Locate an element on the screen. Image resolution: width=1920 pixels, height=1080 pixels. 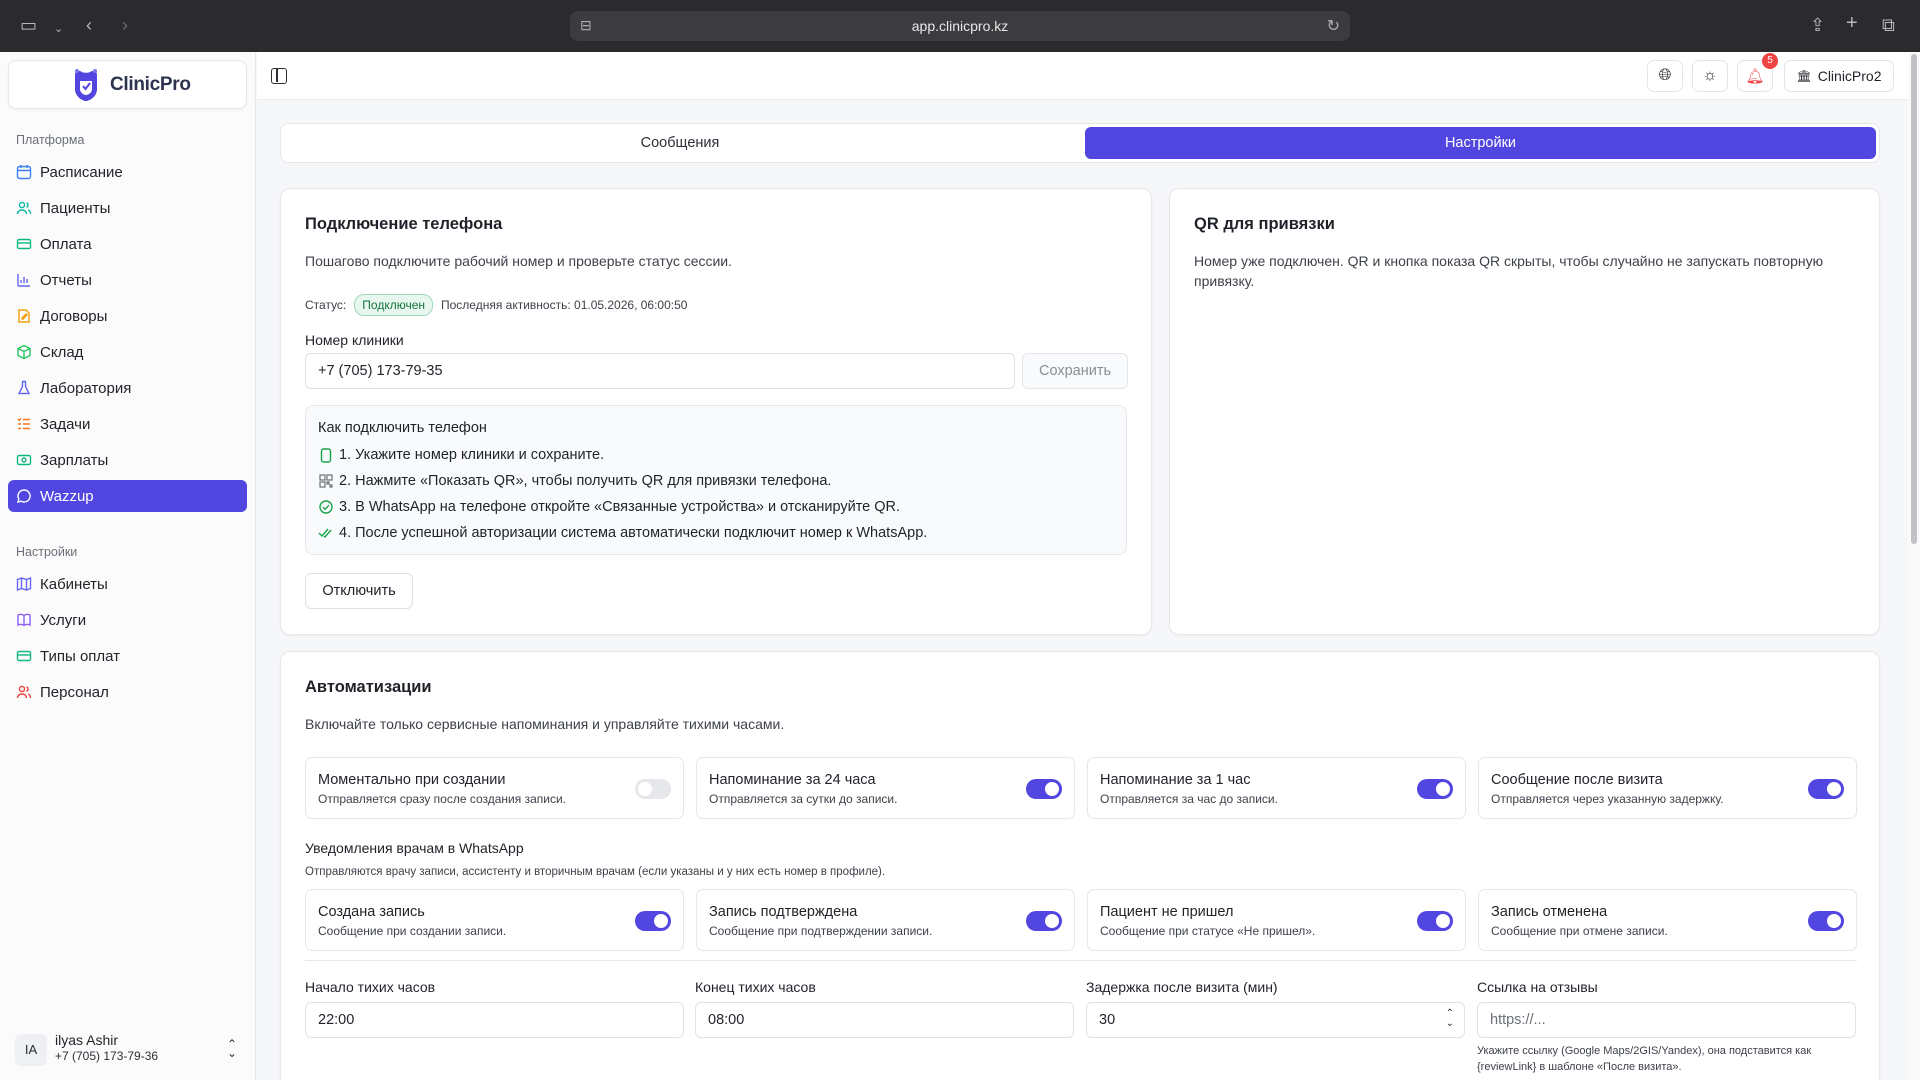
sidebar-item-0: Расписание is located at coordinates (127, 172).